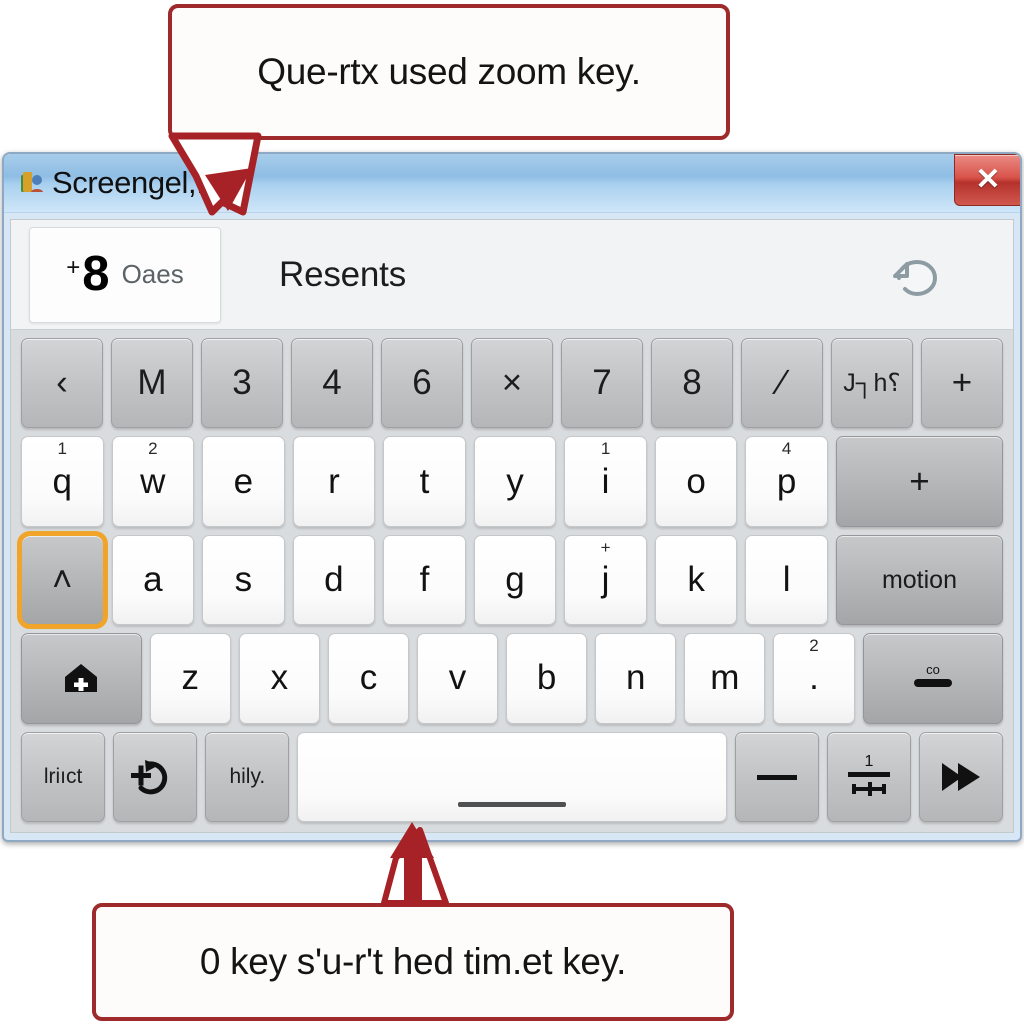 The image size is (1024, 1024). I want to click on key-lri-ct: lriıct, so click(63, 777).